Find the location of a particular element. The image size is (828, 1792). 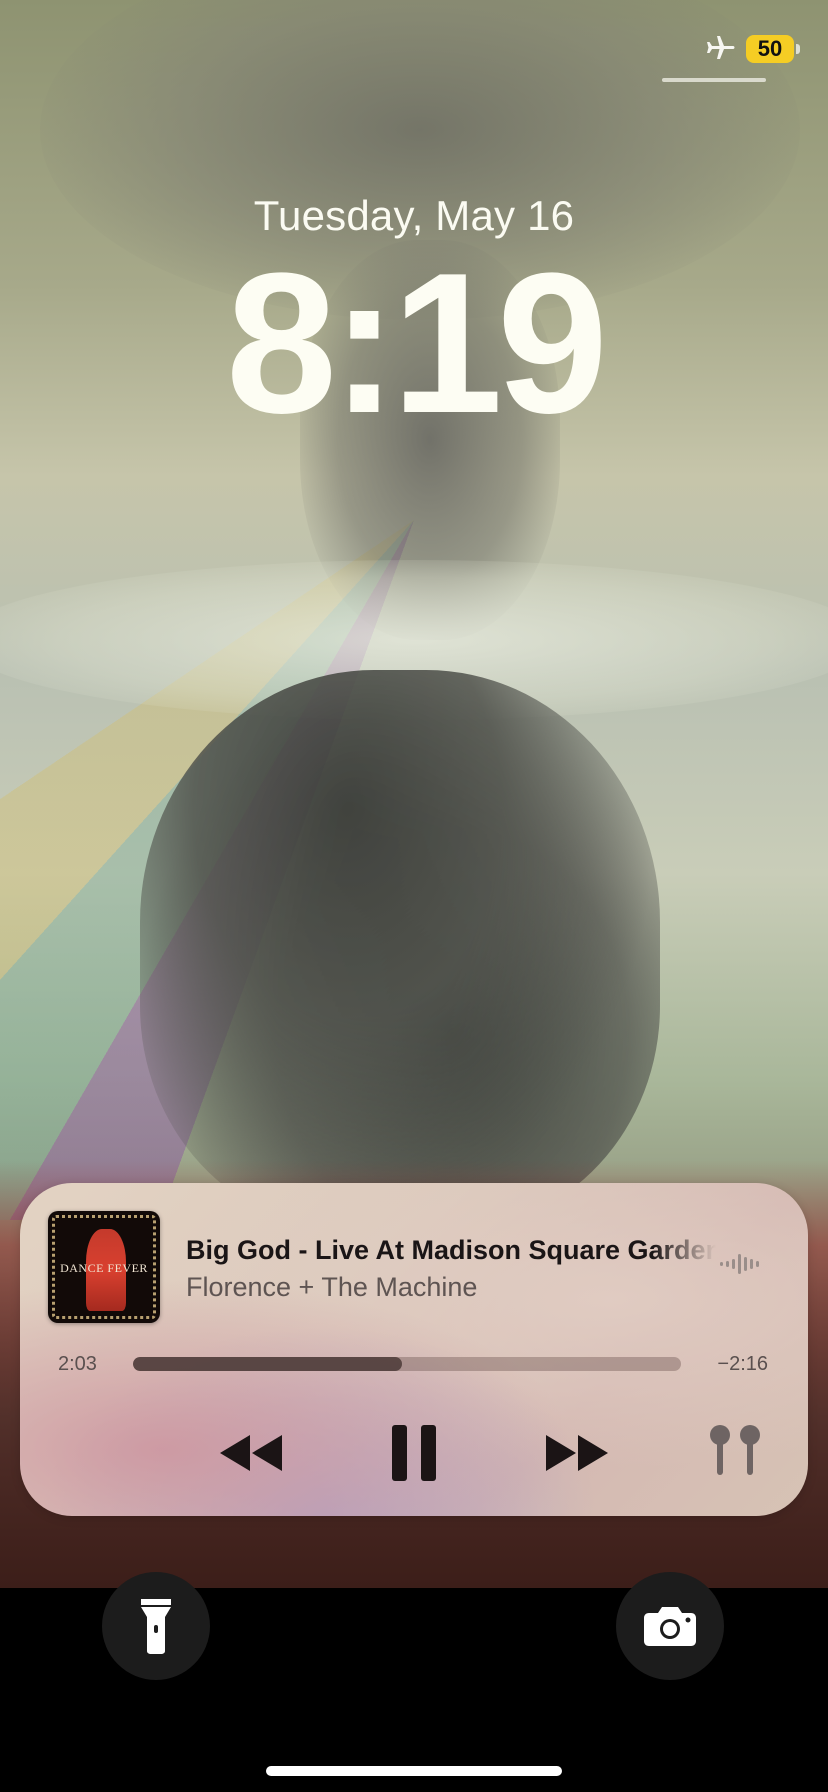

fast-forward-icon is located at coordinates (577, 1453).